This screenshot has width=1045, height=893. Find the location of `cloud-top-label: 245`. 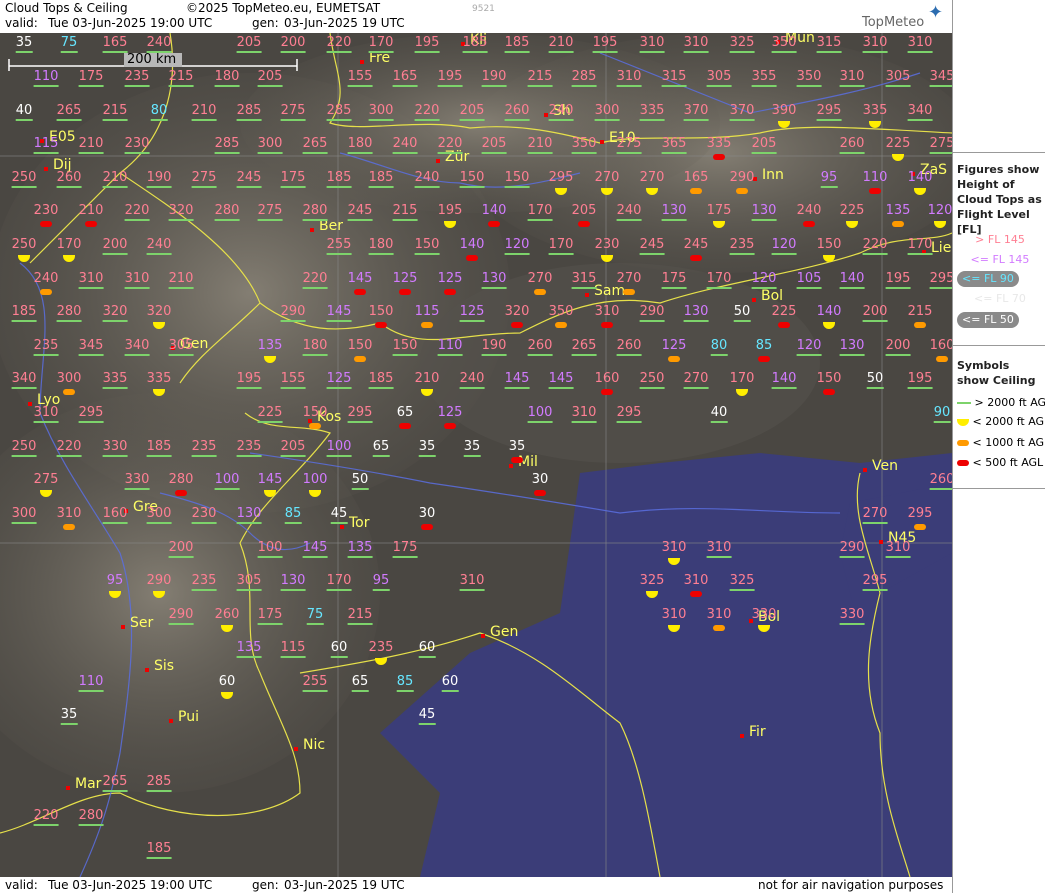

cloud-top-label: 245 is located at coordinates (360, 212).